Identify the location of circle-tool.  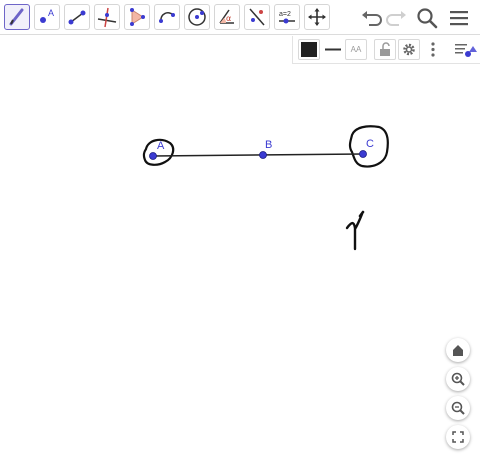
(197, 17).